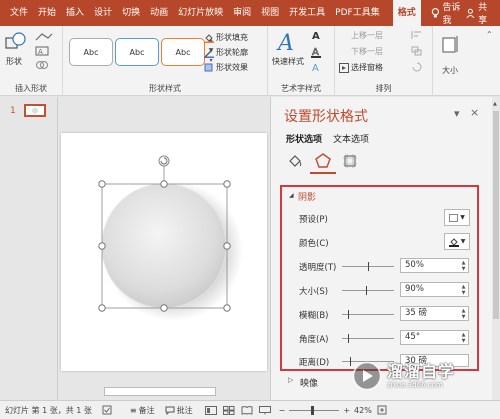 The width and height of the screenshot is (500, 419). I want to click on shape-style-sample-3: Abc, so click(183, 52).